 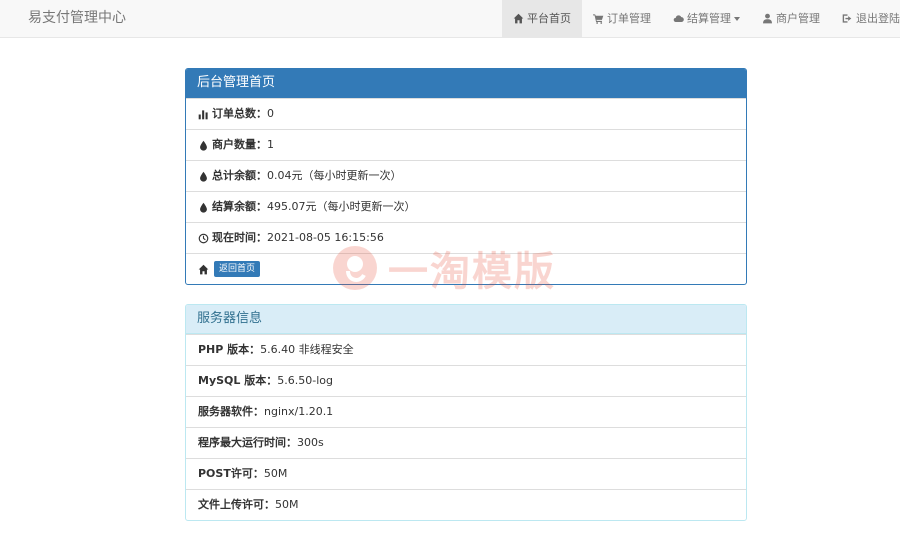 I want to click on settlement-balance-row: 结算余额： 495.07元（每小时更新一次）, so click(x=466, y=206).